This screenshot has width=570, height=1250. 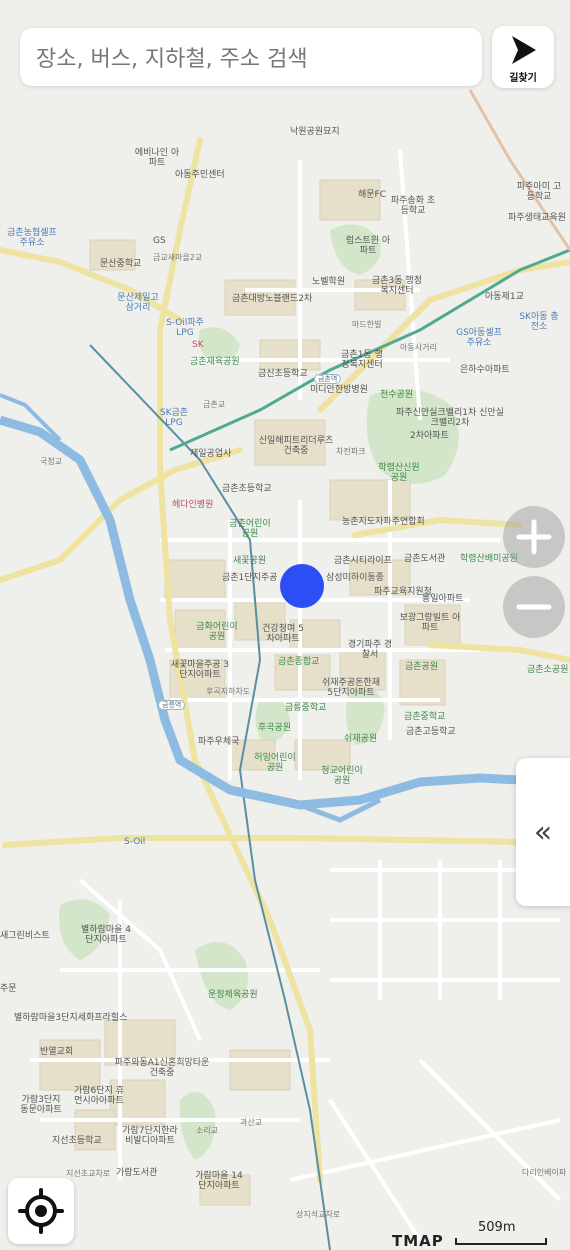 I want to click on map-label: 반열교회, so click(x=57, y=1052).